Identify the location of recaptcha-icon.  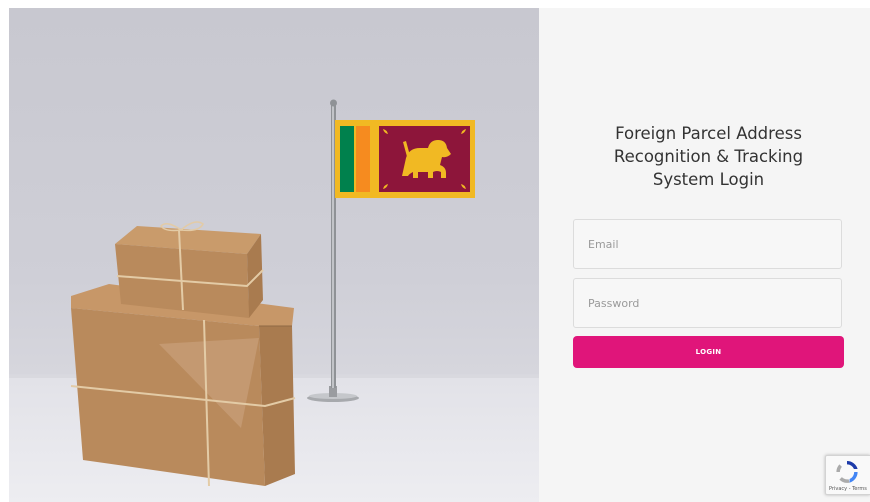
(847, 472).